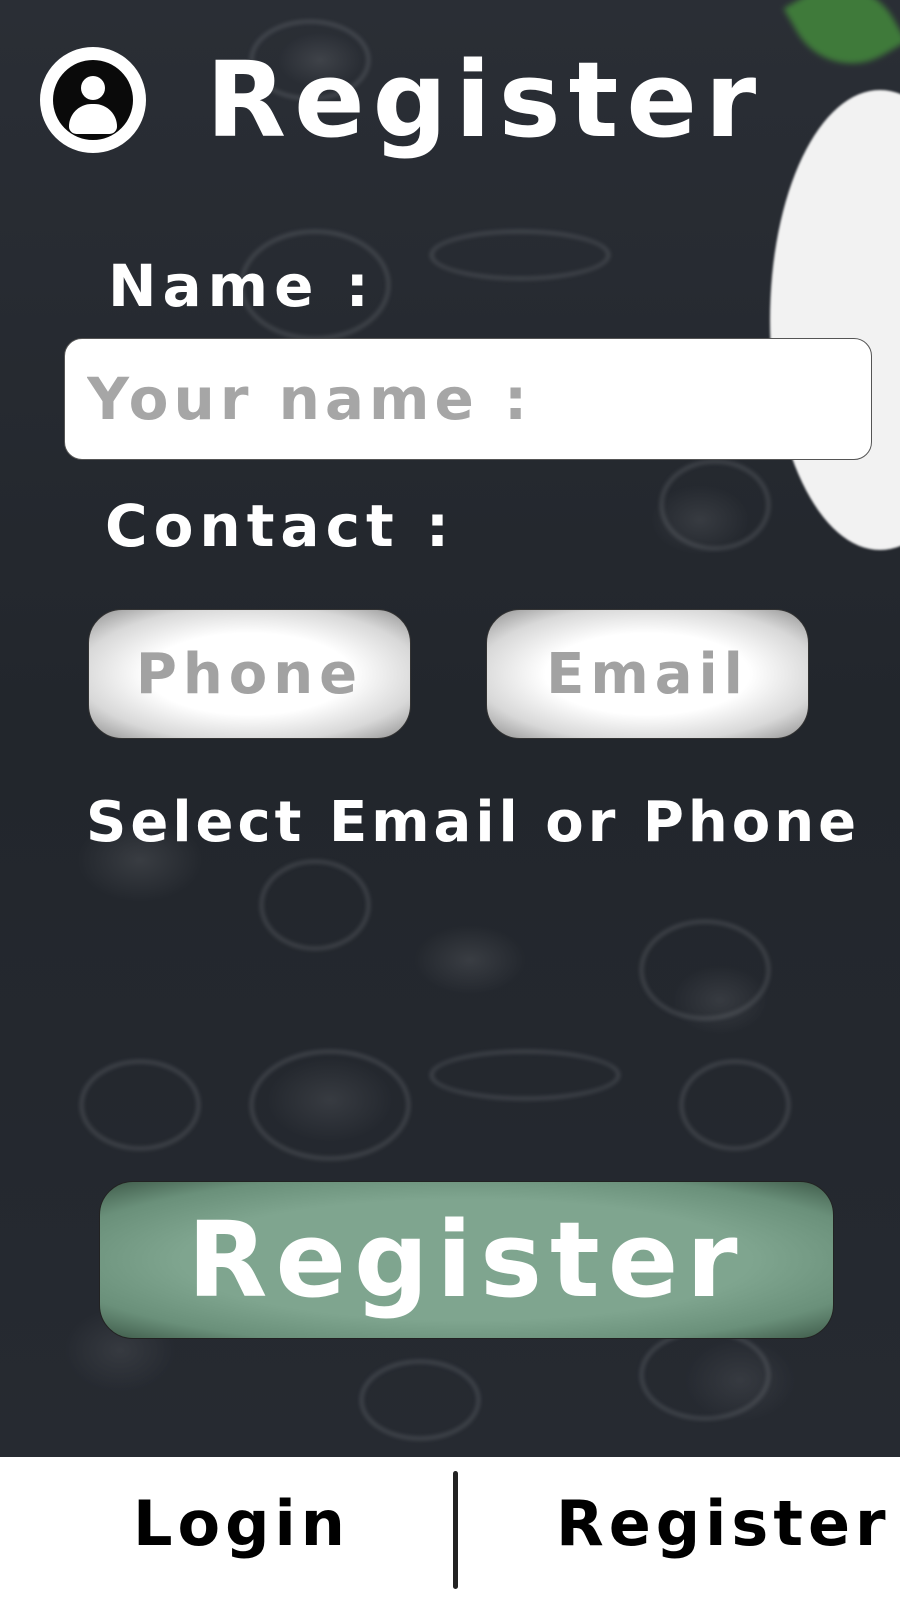 Image resolution: width=900 pixels, height=1600 pixels. Describe the element at coordinates (93, 100) in the screenshot. I see `account-circle-icon` at that location.